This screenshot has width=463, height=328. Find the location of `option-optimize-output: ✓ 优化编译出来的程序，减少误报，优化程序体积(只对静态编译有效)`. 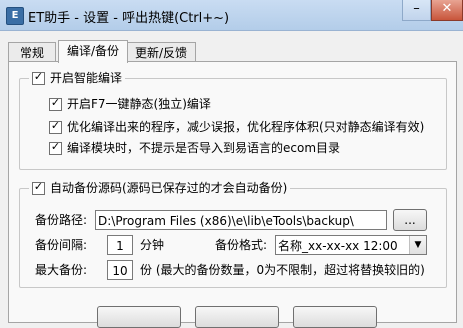

option-optimize-output: ✓ 优化编译出来的程序，减少误报，优化程序体积(只对静态编译有效) is located at coordinates (236, 127).